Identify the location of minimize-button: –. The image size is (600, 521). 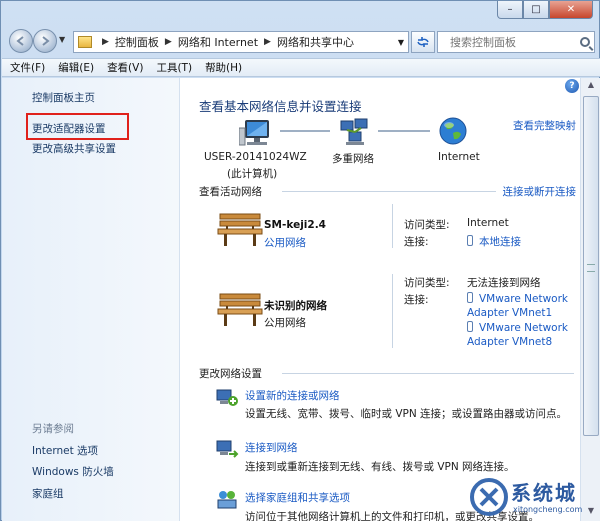
(510, 10).